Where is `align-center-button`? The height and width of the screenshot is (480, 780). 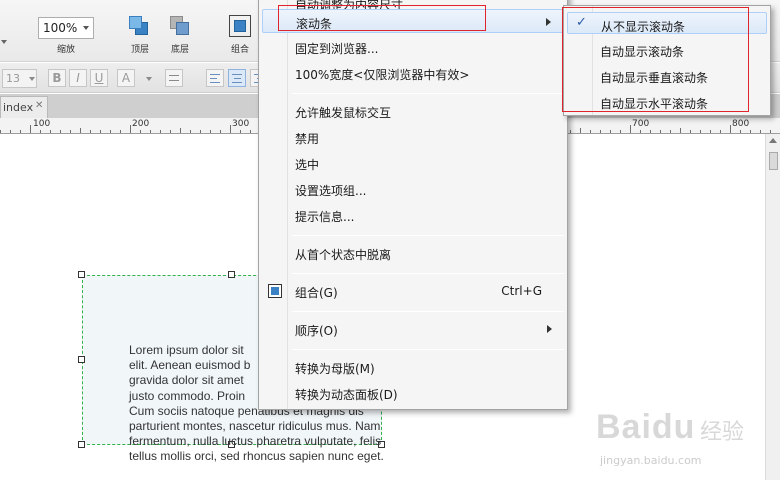 align-center-button is located at coordinates (237, 78).